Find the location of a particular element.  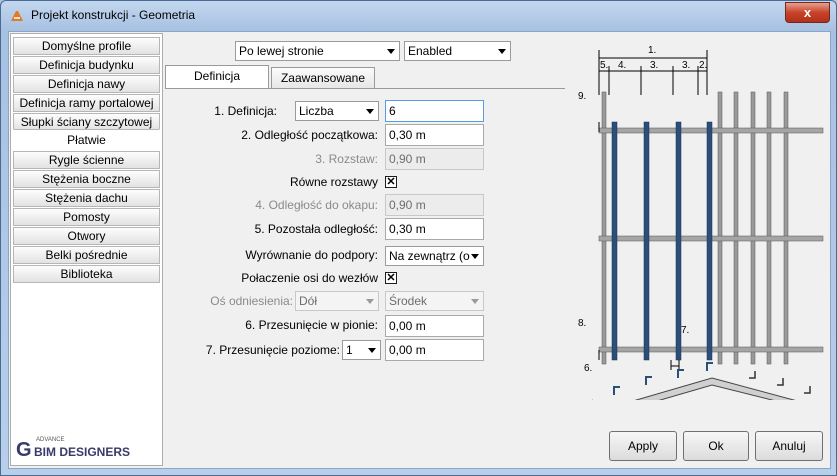

polaczenie-label: Połaczenie osi do wezłów is located at coordinates (309, 278).